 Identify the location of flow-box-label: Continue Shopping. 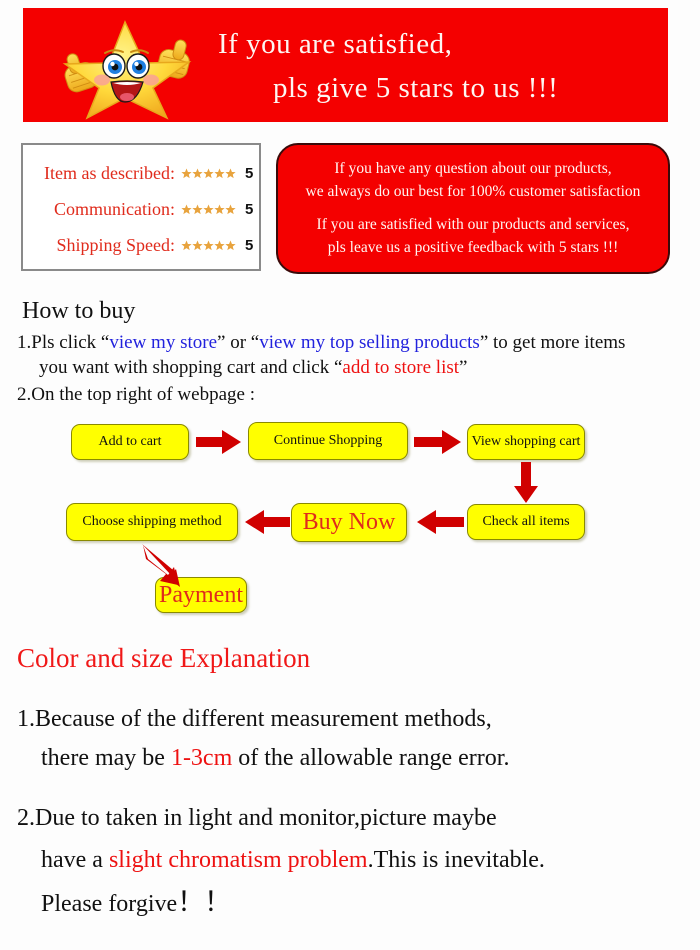
(328, 440).